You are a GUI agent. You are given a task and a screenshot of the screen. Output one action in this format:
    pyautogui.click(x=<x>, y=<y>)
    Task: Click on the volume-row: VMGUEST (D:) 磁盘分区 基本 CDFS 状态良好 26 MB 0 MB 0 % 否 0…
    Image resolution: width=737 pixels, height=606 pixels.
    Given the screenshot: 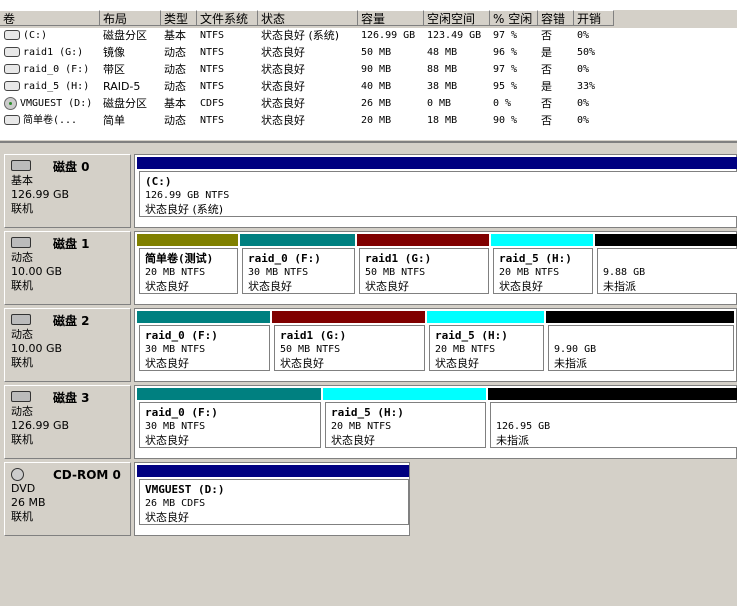 What is the action you would take?
    pyautogui.click(x=368, y=103)
    